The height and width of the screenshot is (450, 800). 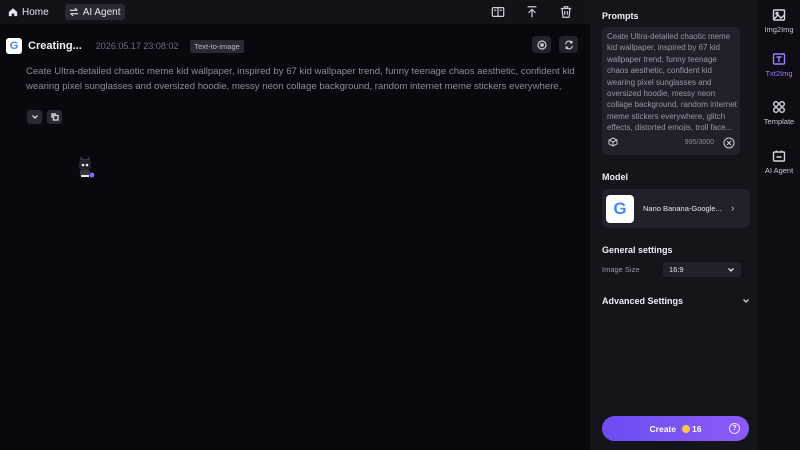 I want to click on model-selector: G Nano Banana-Google... ›, so click(x=676, y=208).